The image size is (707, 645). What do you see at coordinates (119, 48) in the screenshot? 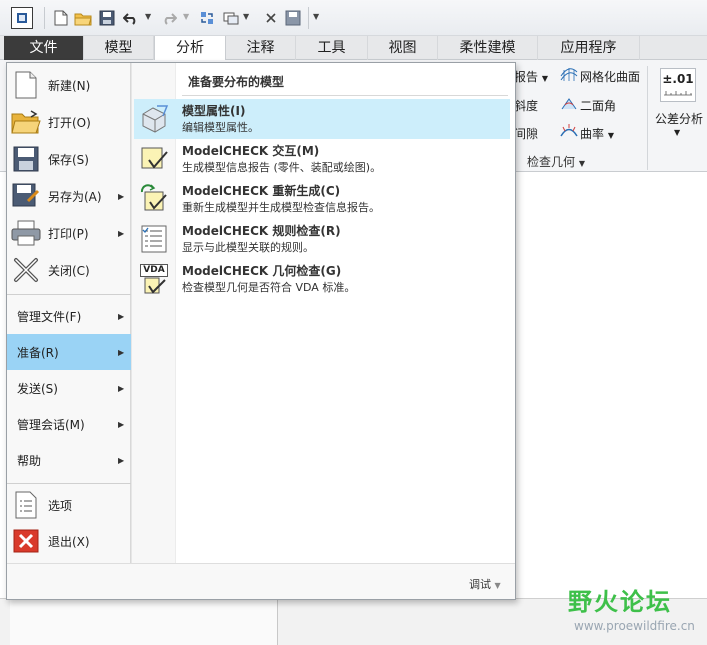
I see `tab-model: 模型` at bounding box center [119, 48].